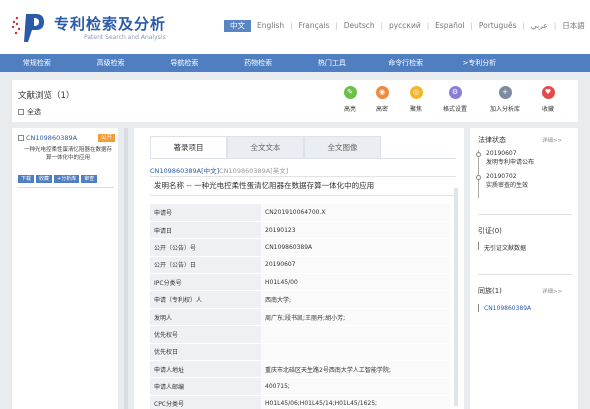 This screenshot has height=409, width=590. Describe the element at coordinates (492, 140) in the screenshot. I see `legal-status-title: 法律状态` at that location.